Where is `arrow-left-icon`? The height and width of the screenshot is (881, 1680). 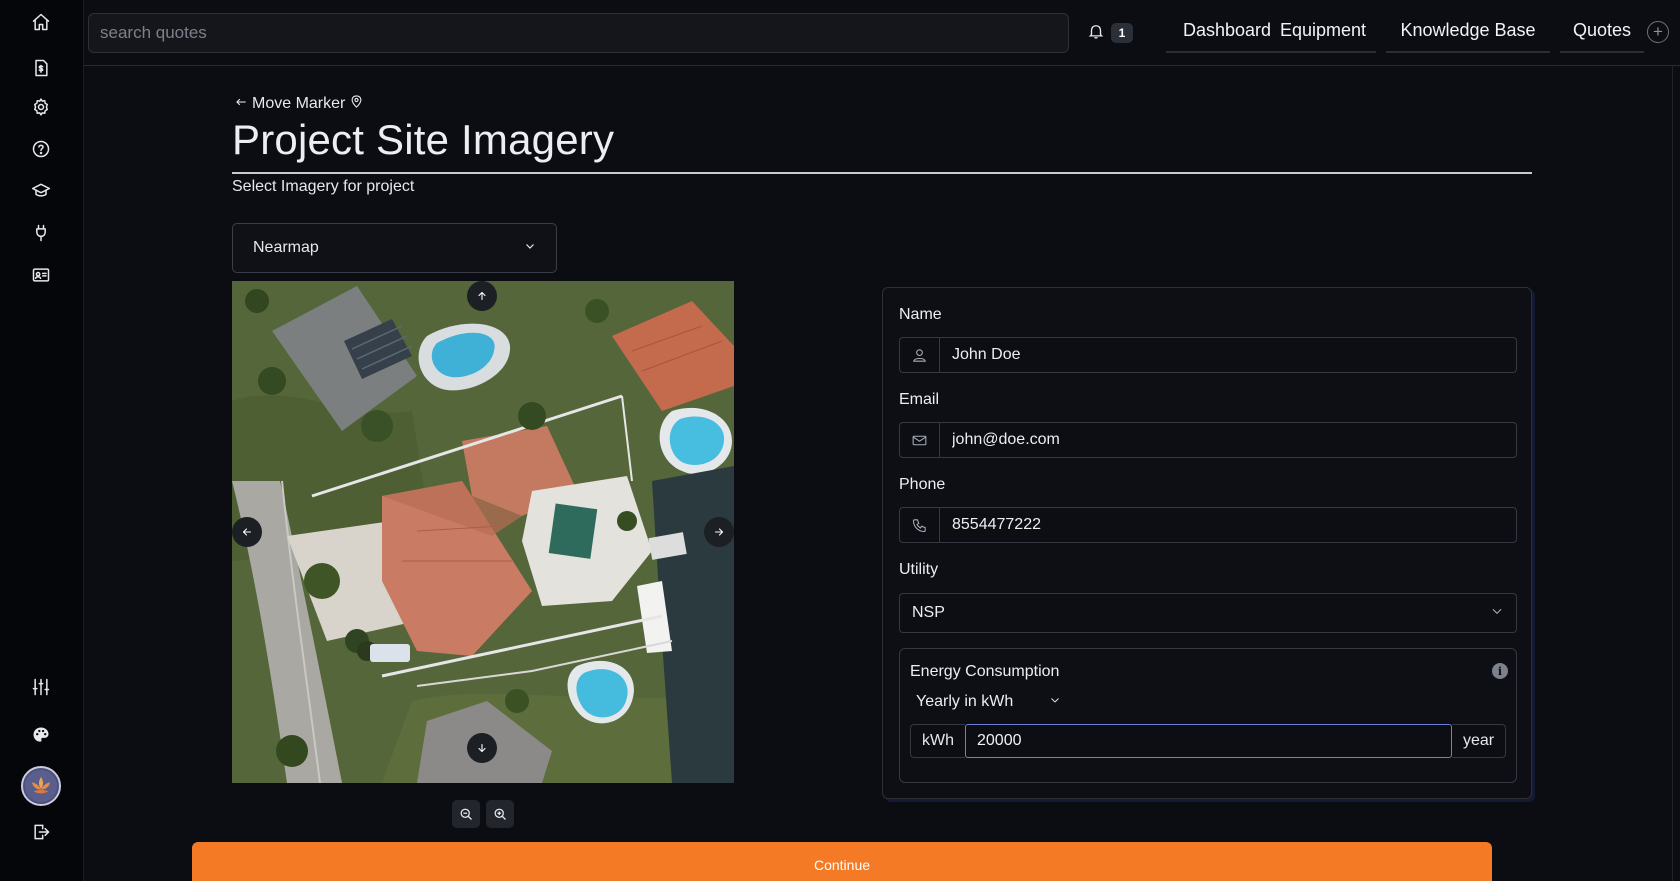
arrow-left-icon is located at coordinates (241, 104).